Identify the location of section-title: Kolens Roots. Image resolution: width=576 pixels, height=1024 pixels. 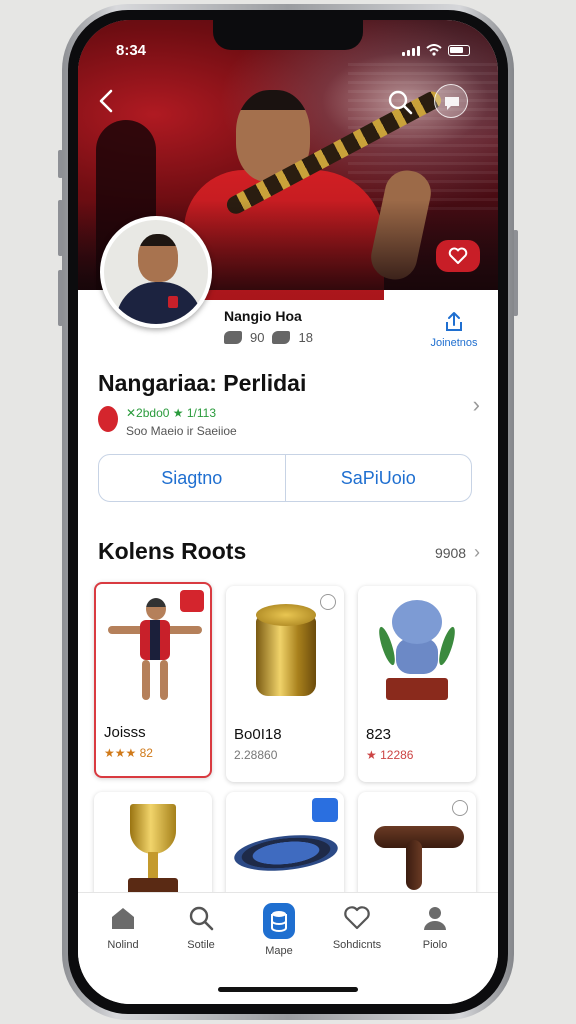
(172, 551).